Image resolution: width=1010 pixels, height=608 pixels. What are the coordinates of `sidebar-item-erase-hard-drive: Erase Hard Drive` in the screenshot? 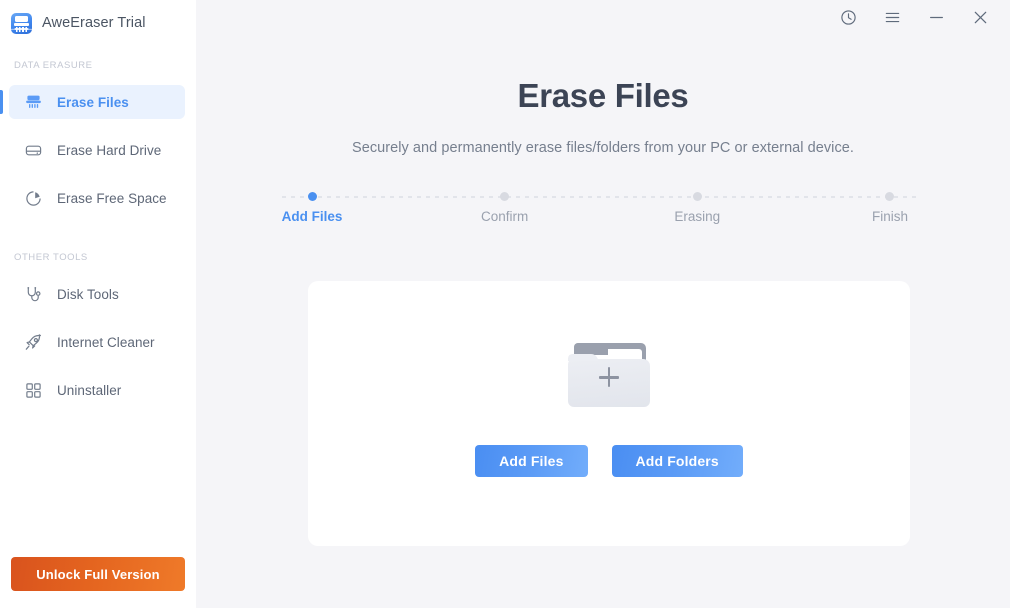 It's located at (97, 150).